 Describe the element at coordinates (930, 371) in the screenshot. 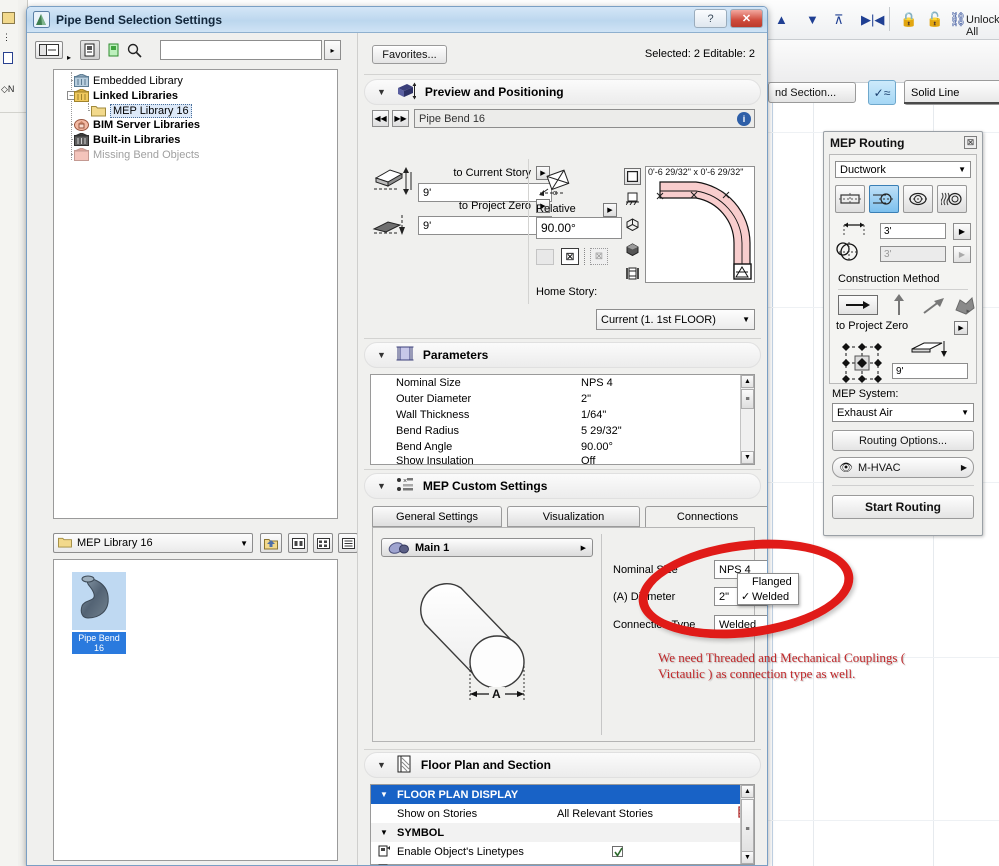

I see `elevation-field: 9'` at that location.